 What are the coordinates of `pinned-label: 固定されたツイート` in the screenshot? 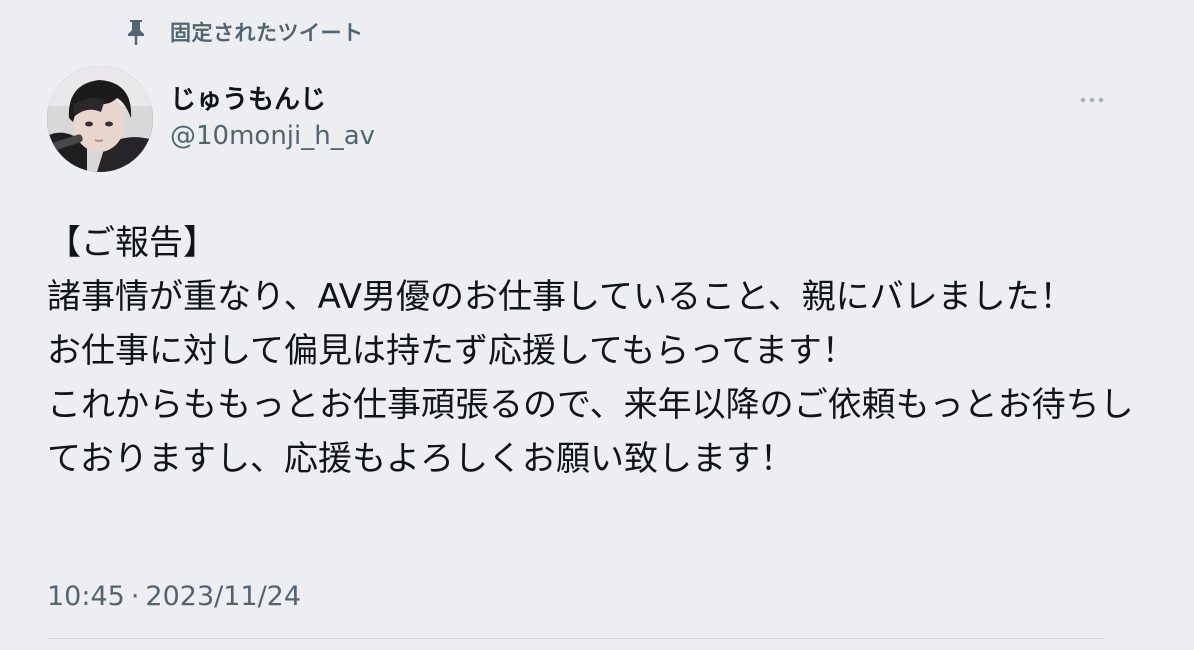 It's located at (267, 33).